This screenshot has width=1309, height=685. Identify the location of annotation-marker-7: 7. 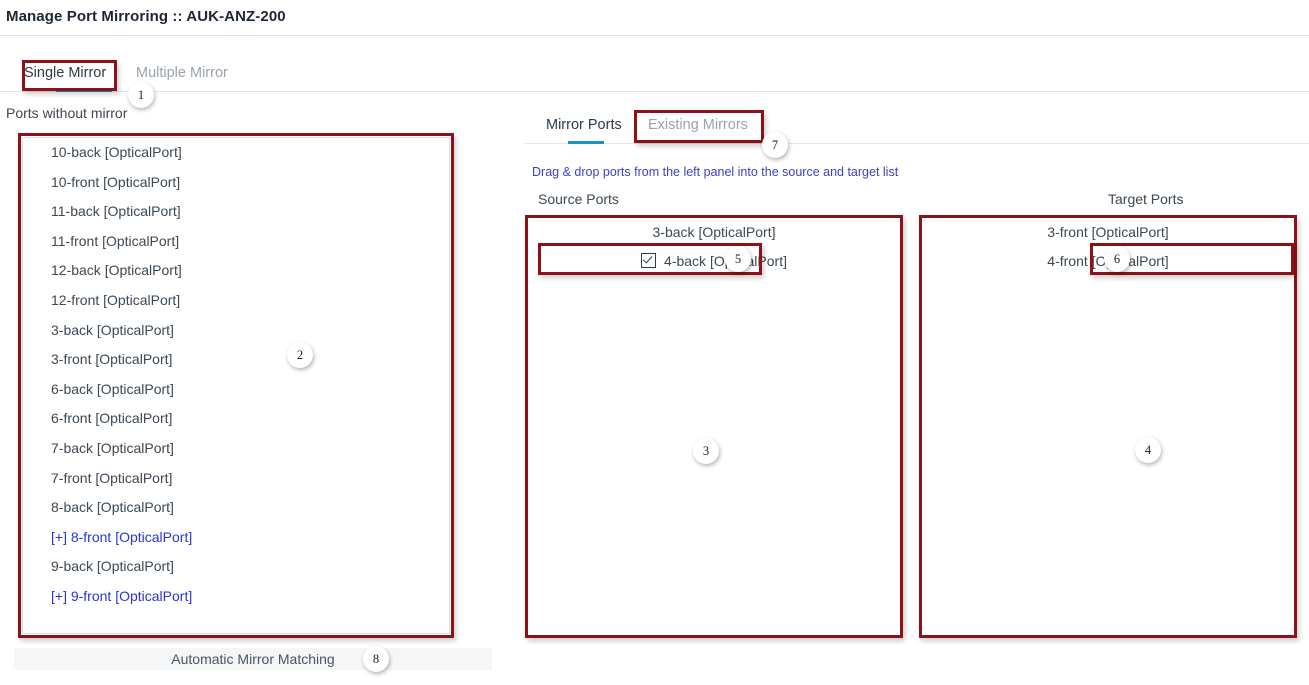
(775, 145).